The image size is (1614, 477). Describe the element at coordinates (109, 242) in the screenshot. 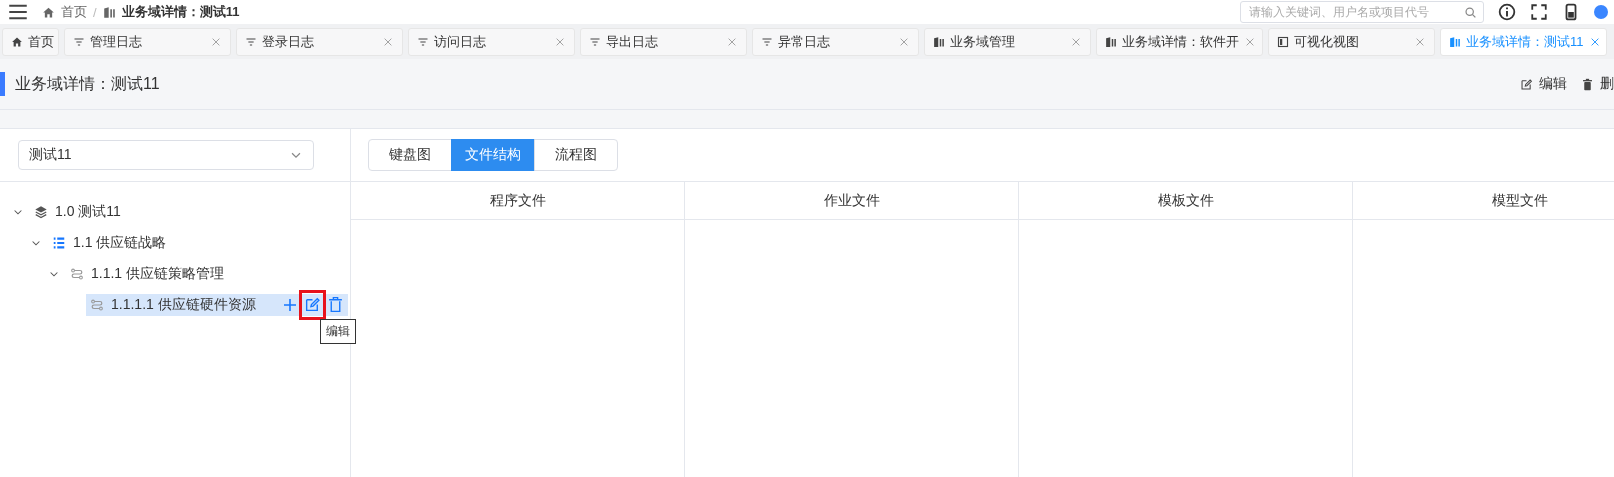

I see `tree-node: 1.1 供应链战略` at that location.